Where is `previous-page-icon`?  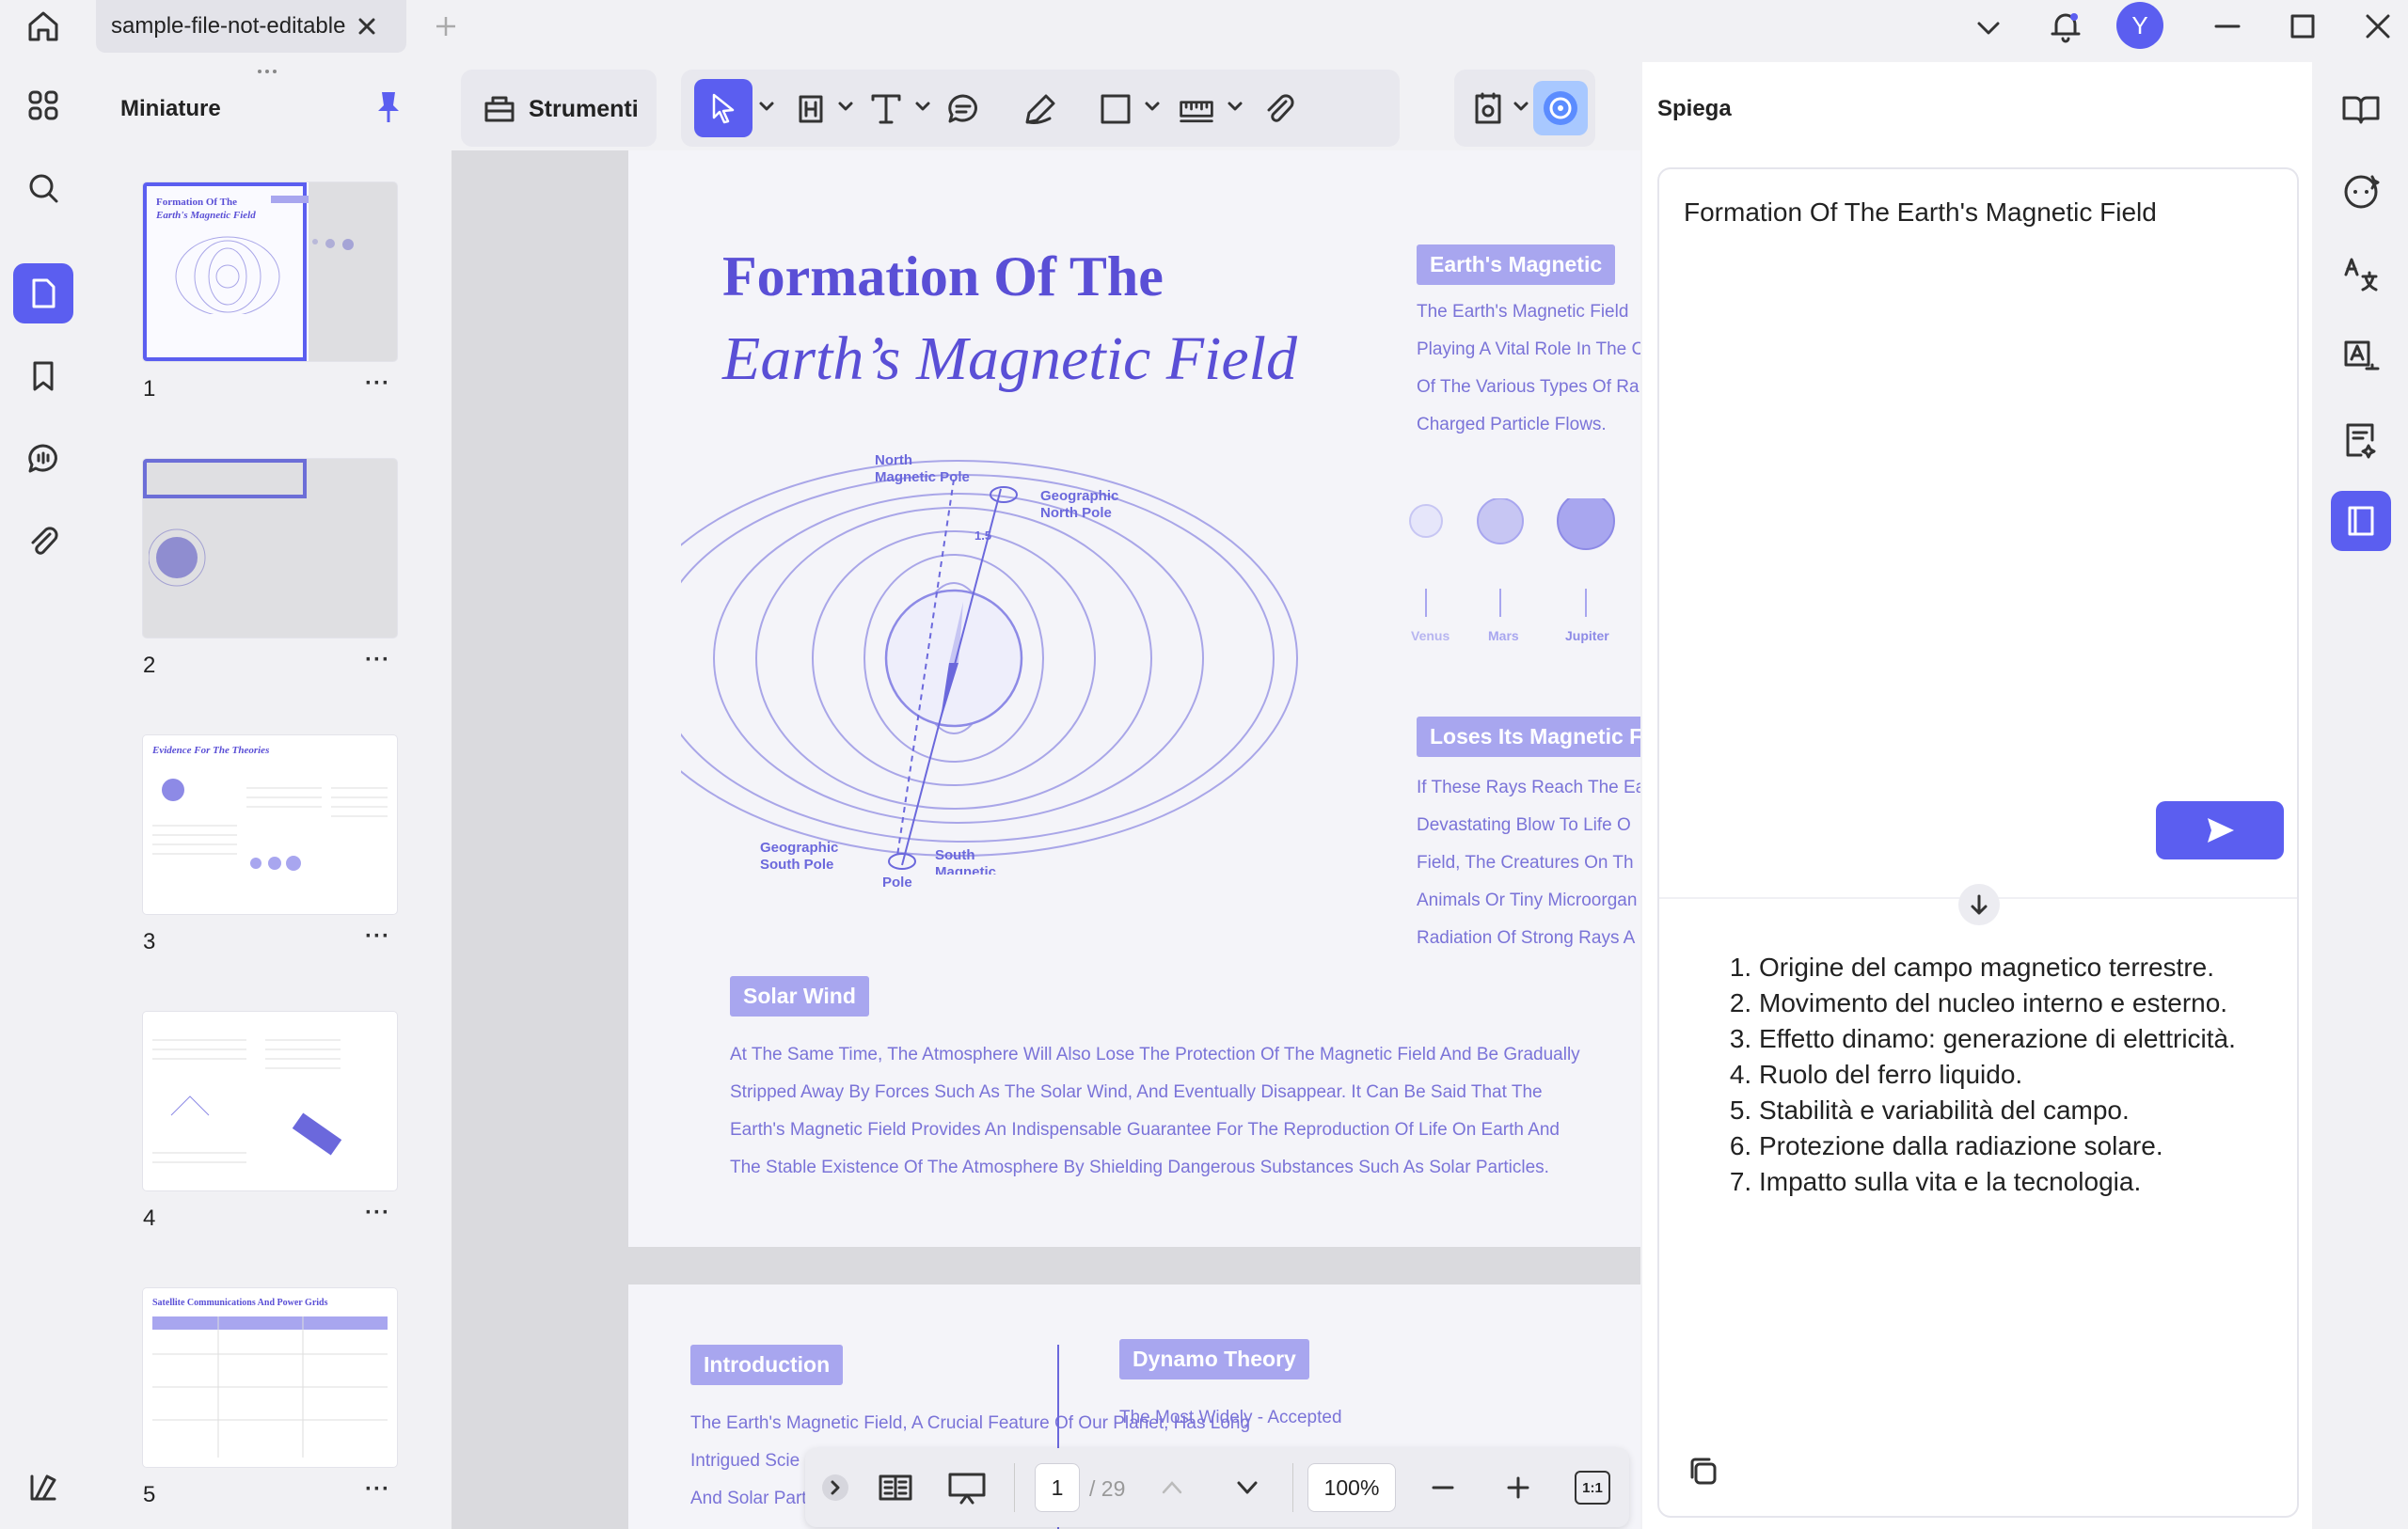
previous-page-icon is located at coordinates (1172, 1488).